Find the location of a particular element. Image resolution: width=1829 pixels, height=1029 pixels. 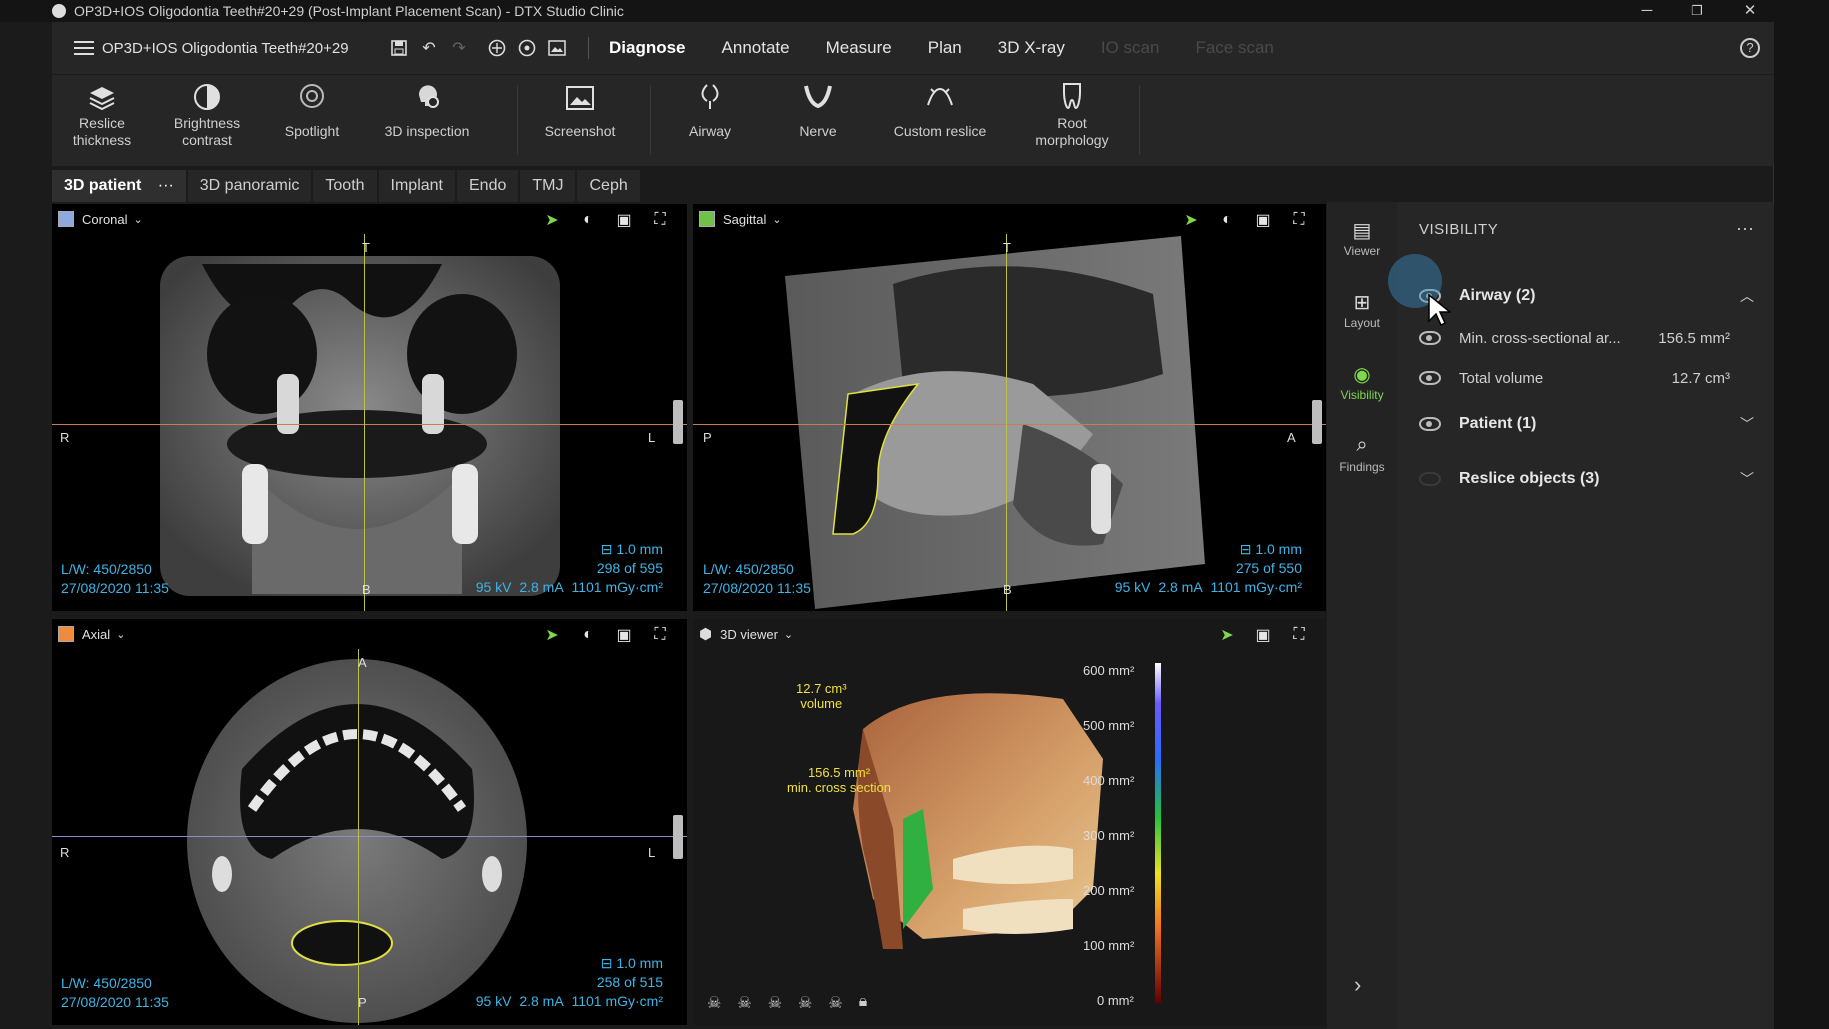

minimize-button: ─ is located at coordinates (1647, 11).